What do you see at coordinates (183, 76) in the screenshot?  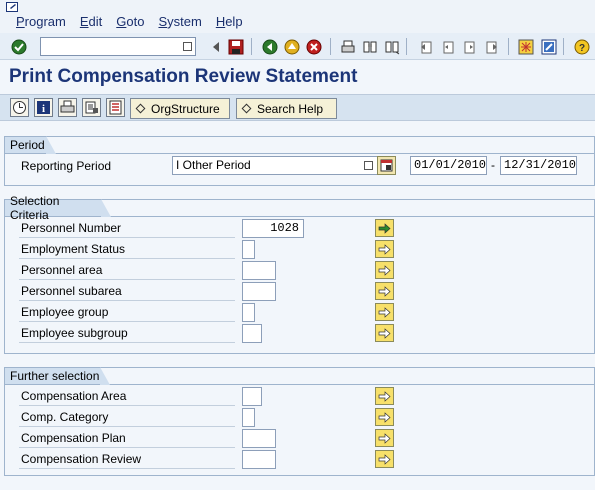 I see `page-title: Print Compensation Review Statement` at bounding box center [183, 76].